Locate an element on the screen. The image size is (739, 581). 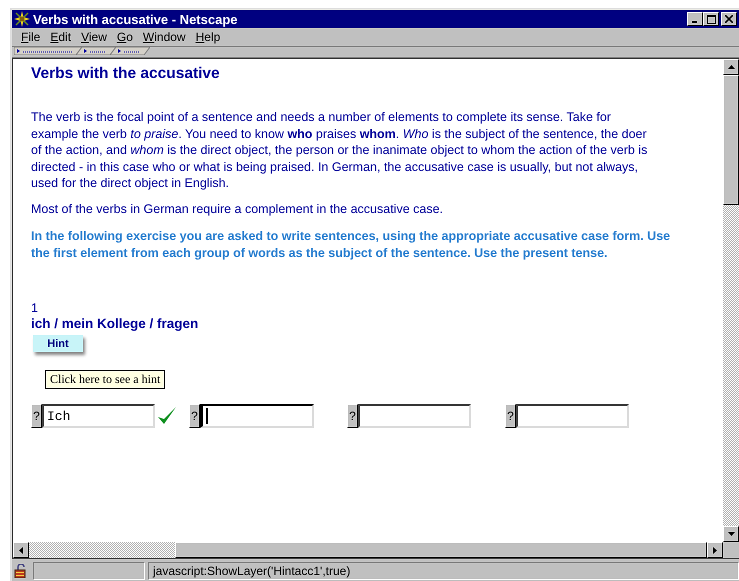
app-icon is located at coordinates (22, 19).